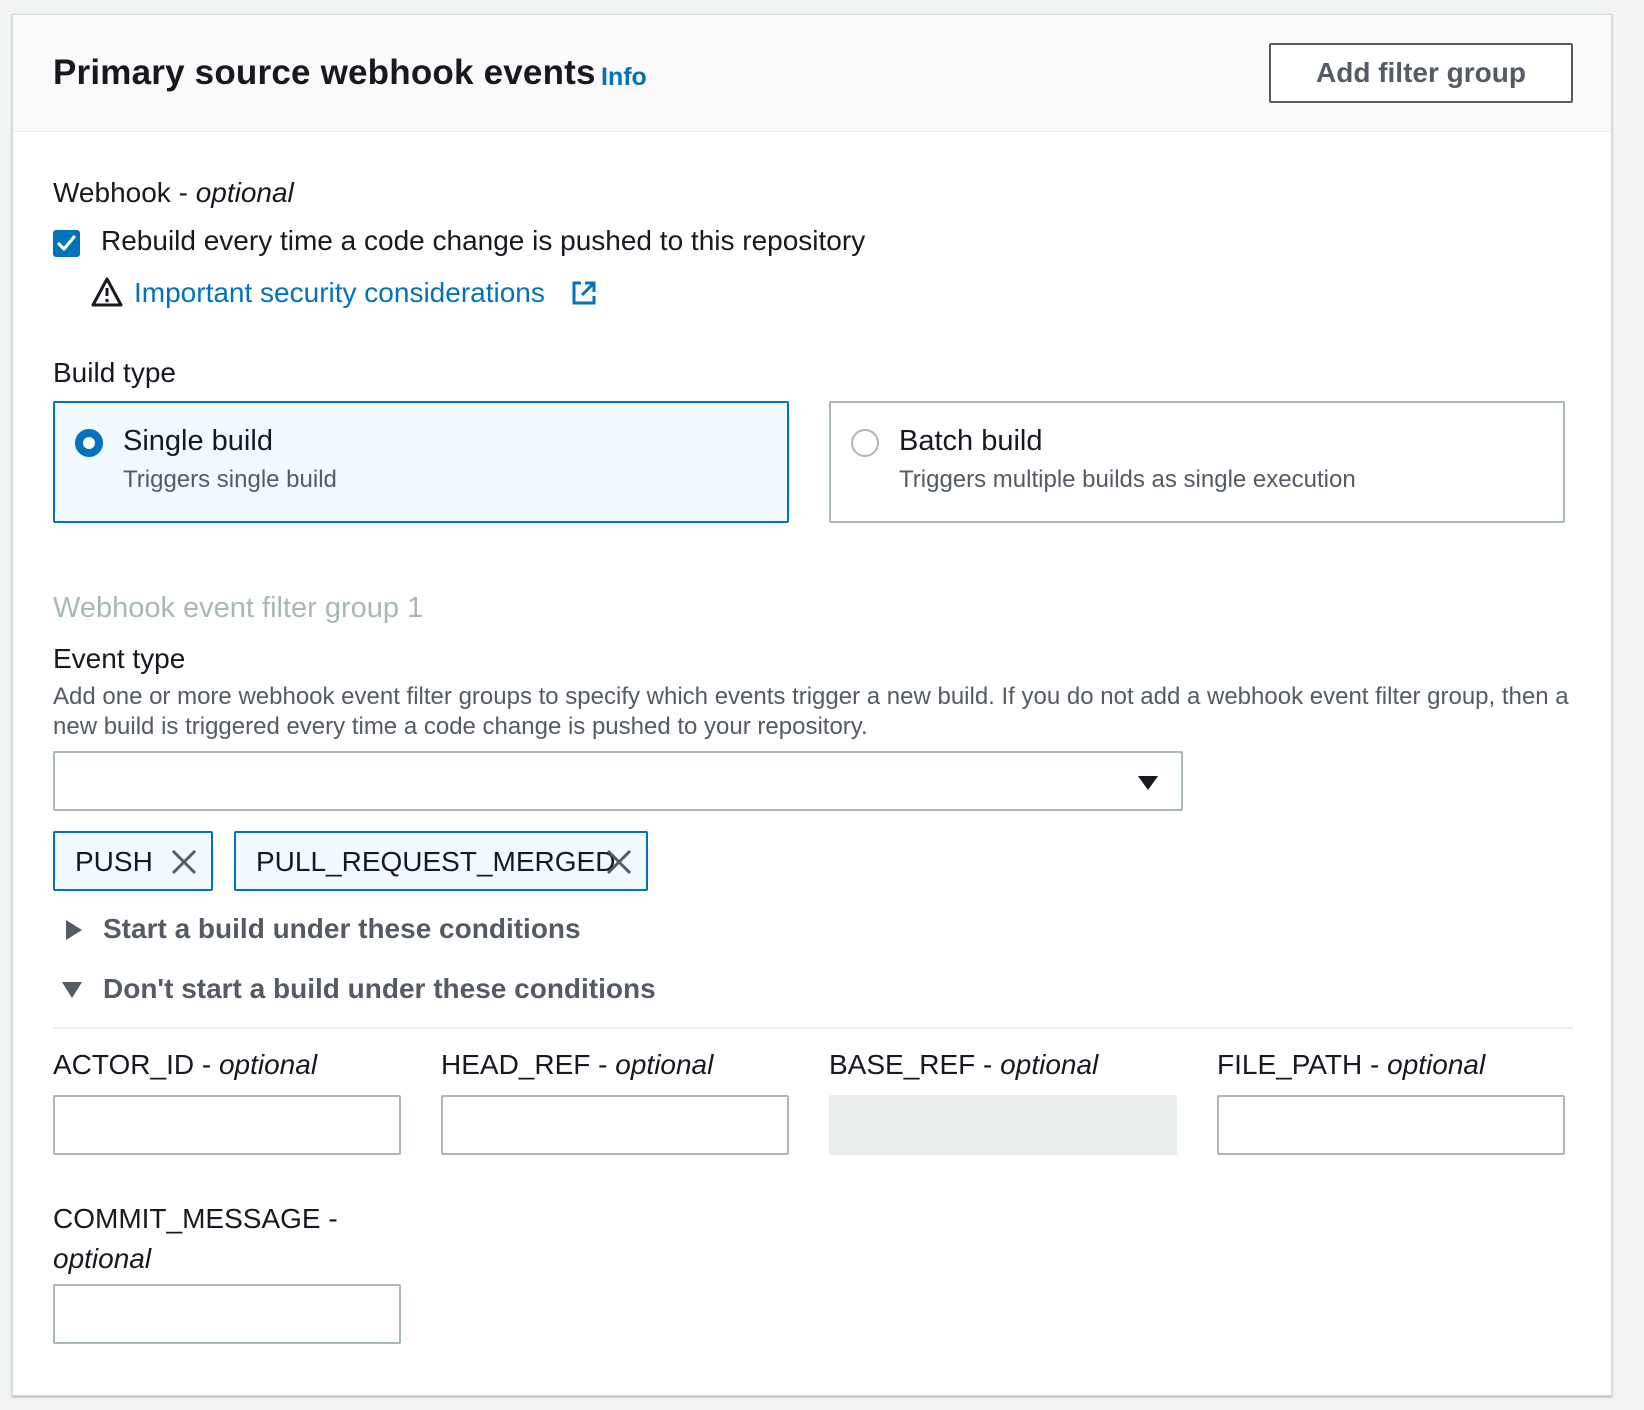  Describe the element at coordinates (624, 77) in the screenshot. I see `info-link: Info` at that location.